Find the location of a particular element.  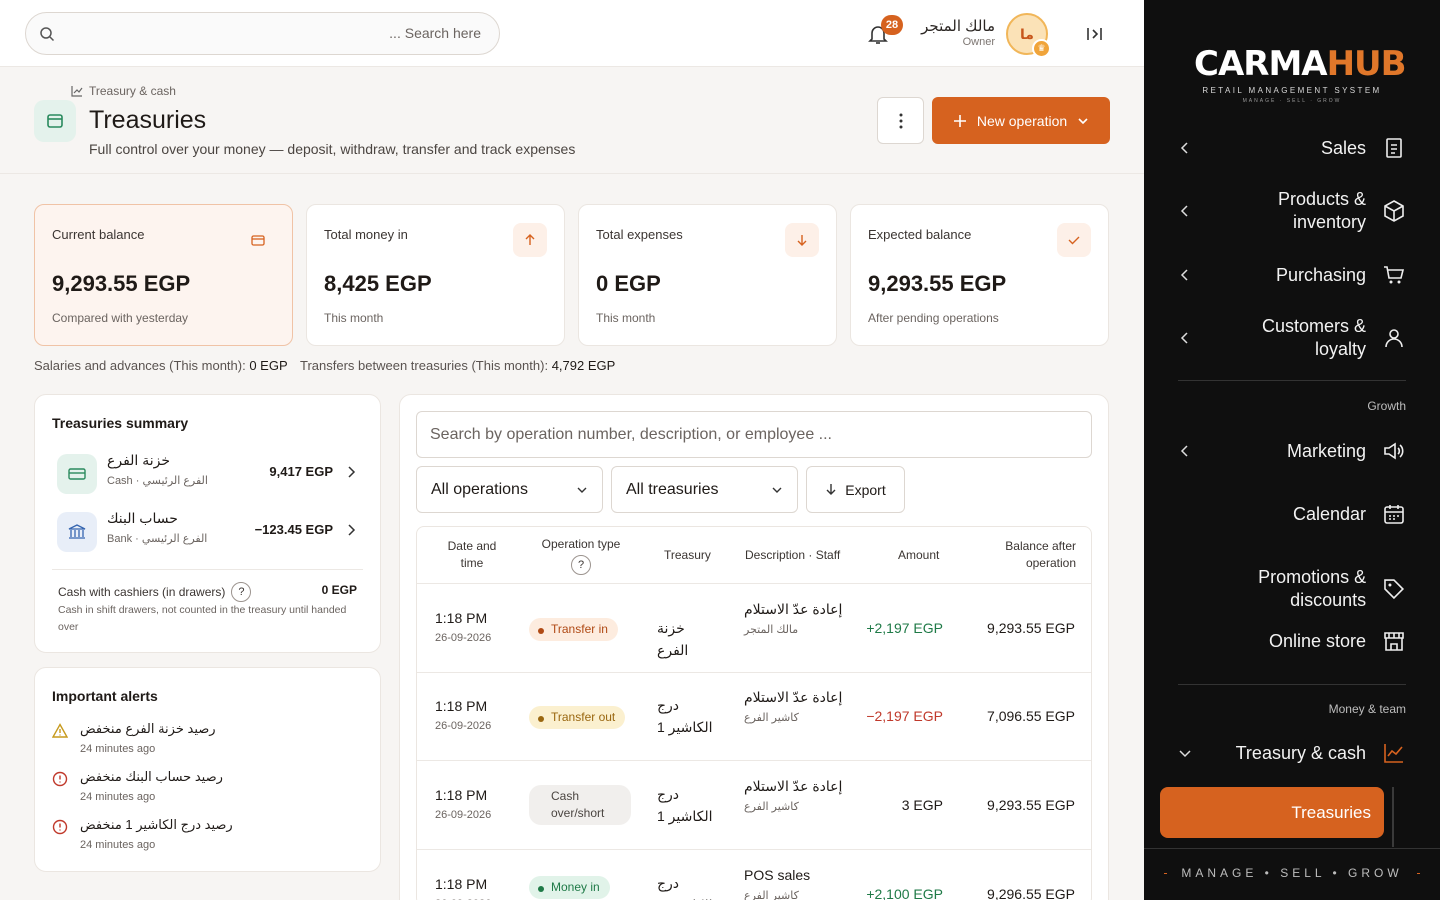

col-type: Operation type ? is located at coordinates (581, 555).